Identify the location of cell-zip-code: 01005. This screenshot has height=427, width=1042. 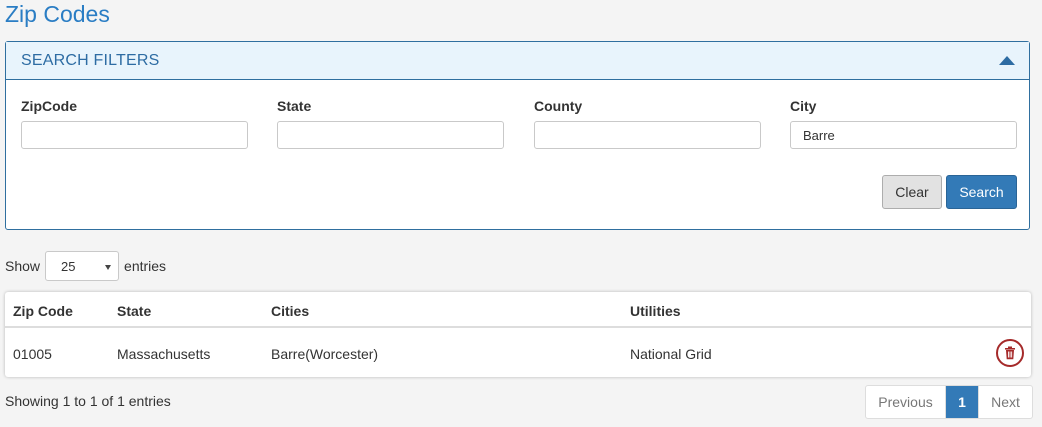
(32, 354).